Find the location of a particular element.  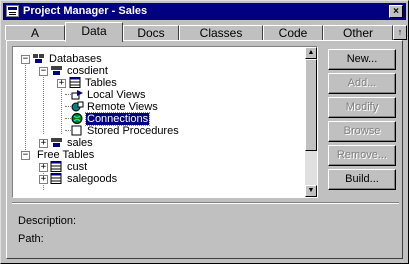

remote-views-icon is located at coordinates (77, 106).